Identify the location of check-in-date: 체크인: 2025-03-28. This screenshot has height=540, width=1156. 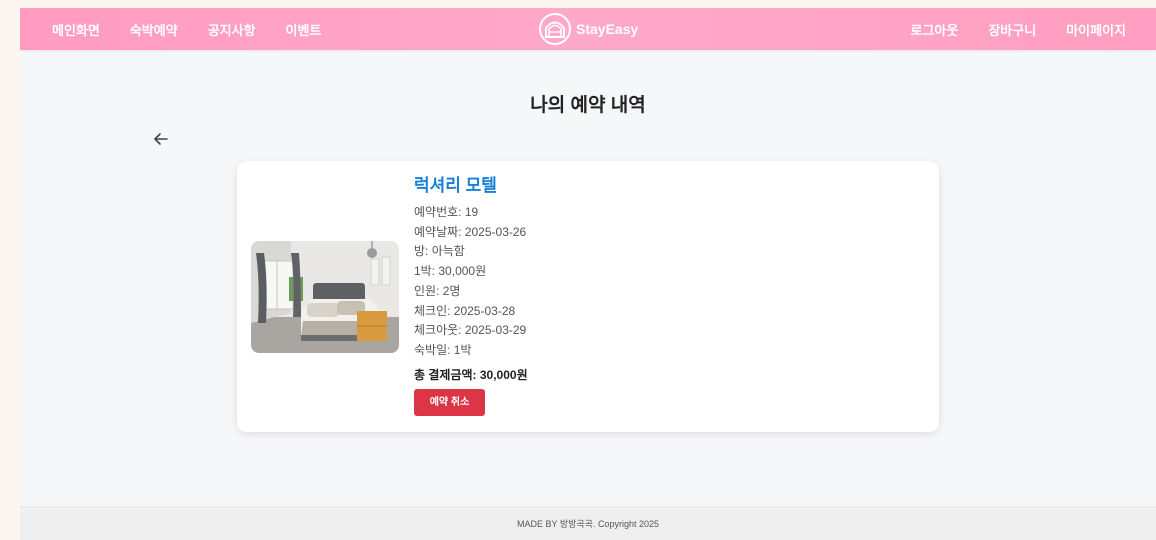
(465, 310).